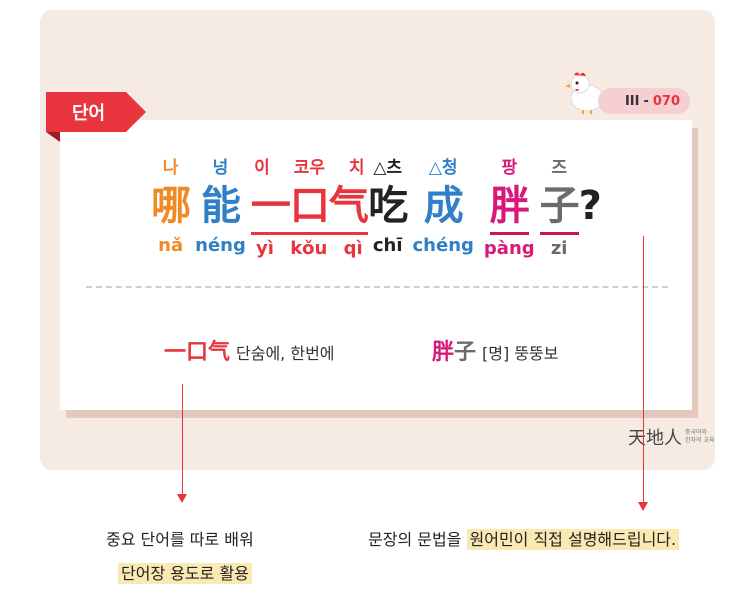 The width and height of the screenshot is (752, 600). I want to click on vocab-item: 一口气 단숨에, 한번에, so click(249, 350).